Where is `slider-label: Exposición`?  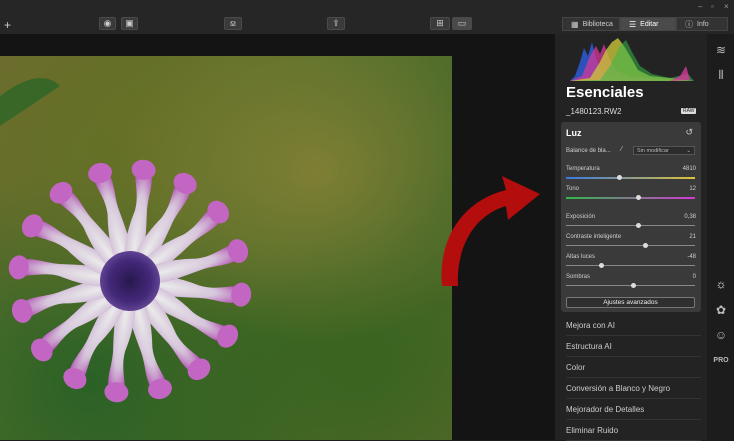
slider-label: Exposición is located at coordinates (581, 217).